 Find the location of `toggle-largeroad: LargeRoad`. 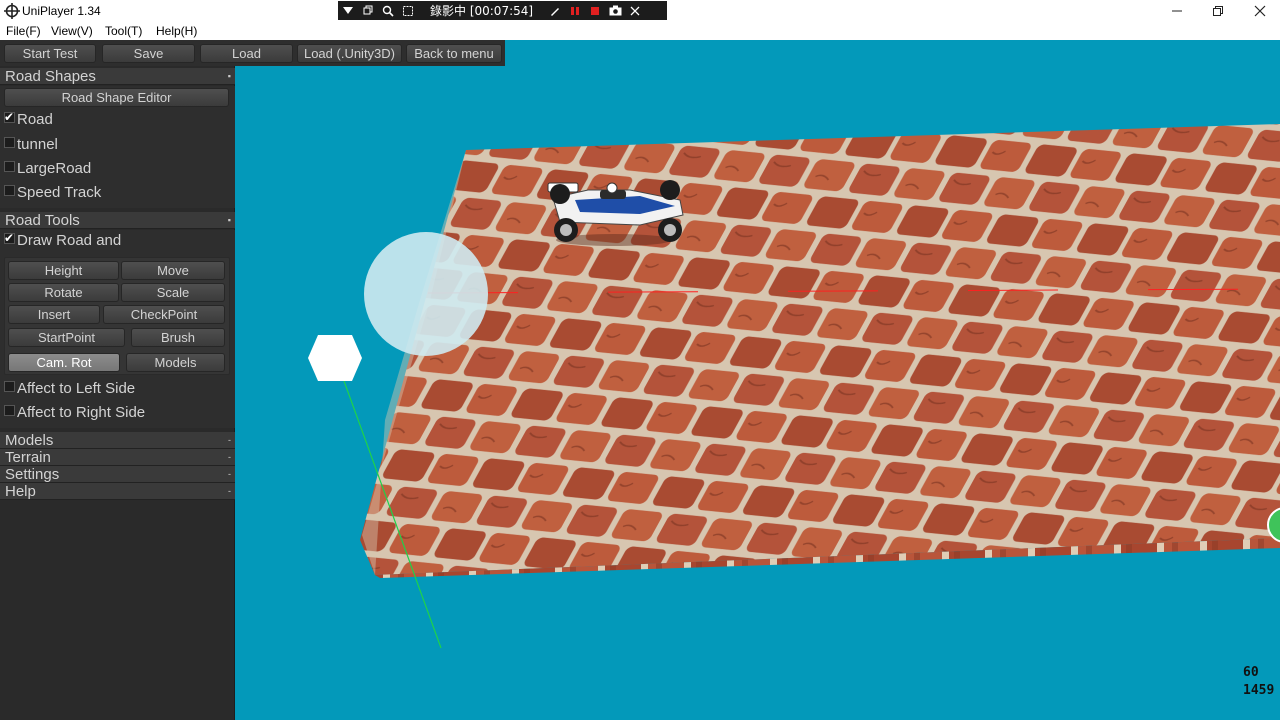

toggle-largeroad: LargeRoad is located at coordinates (47, 169).